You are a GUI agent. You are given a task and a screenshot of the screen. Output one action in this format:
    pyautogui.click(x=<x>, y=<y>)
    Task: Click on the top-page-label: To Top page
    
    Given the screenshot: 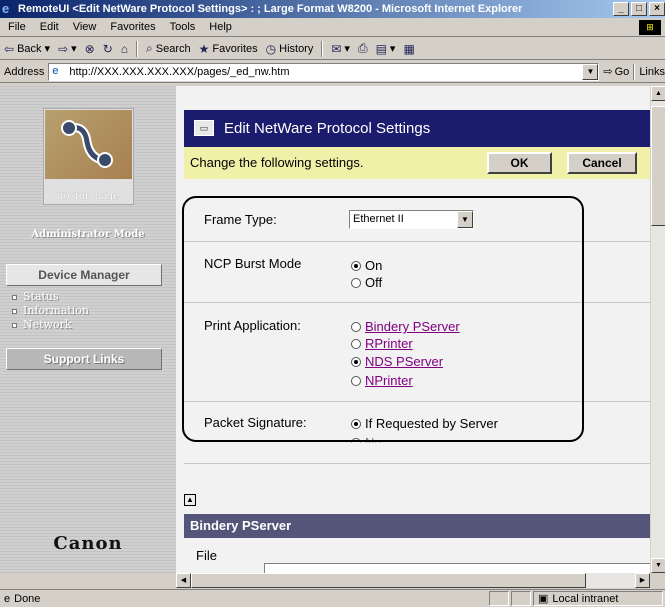 What is the action you would take?
    pyautogui.click(x=88, y=196)
    